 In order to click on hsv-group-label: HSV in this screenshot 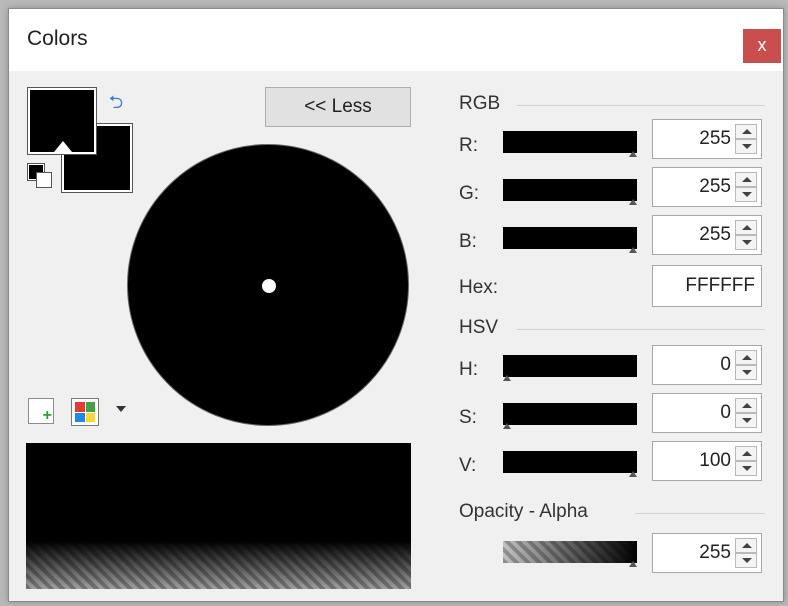, I will do `click(479, 327)`.